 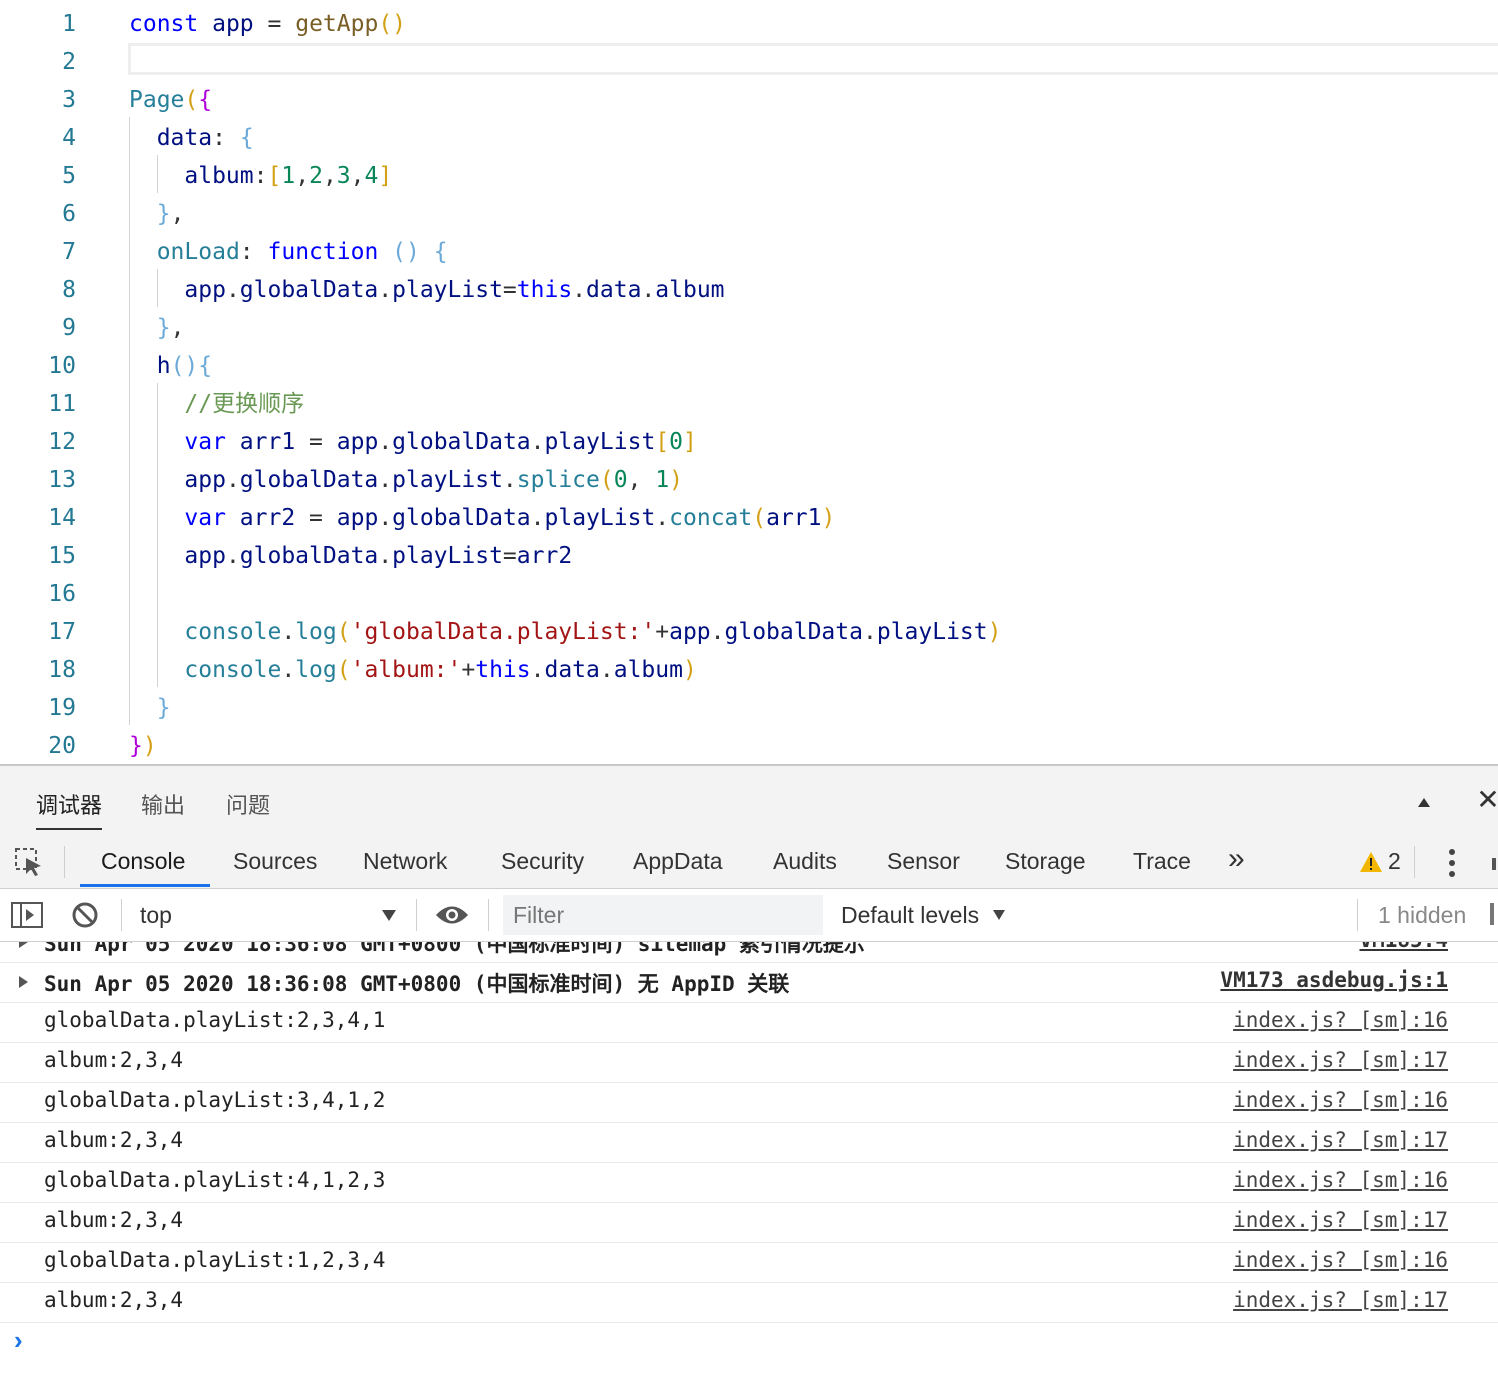 What do you see at coordinates (62, 404) in the screenshot?
I see `line-number: 11` at bounding box center [62, 404].